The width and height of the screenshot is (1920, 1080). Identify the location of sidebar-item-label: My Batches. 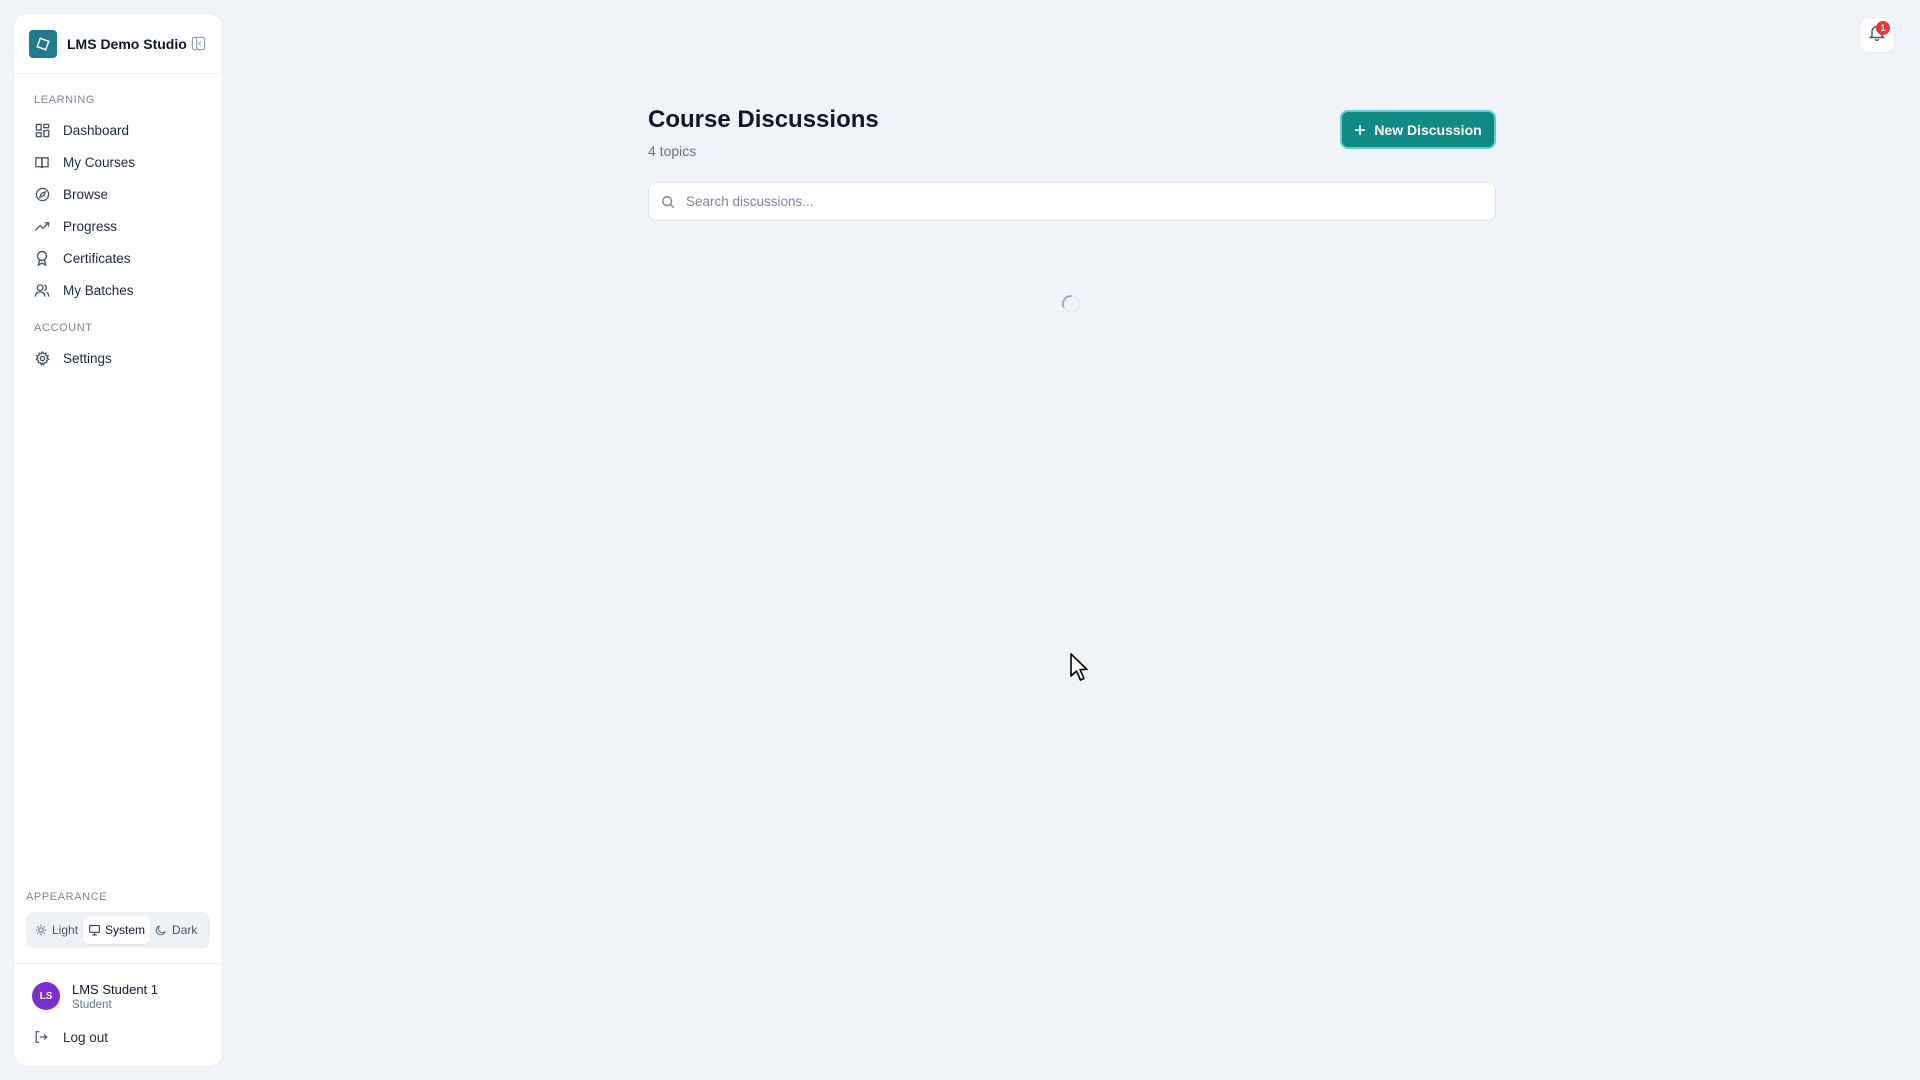
(98, 290).